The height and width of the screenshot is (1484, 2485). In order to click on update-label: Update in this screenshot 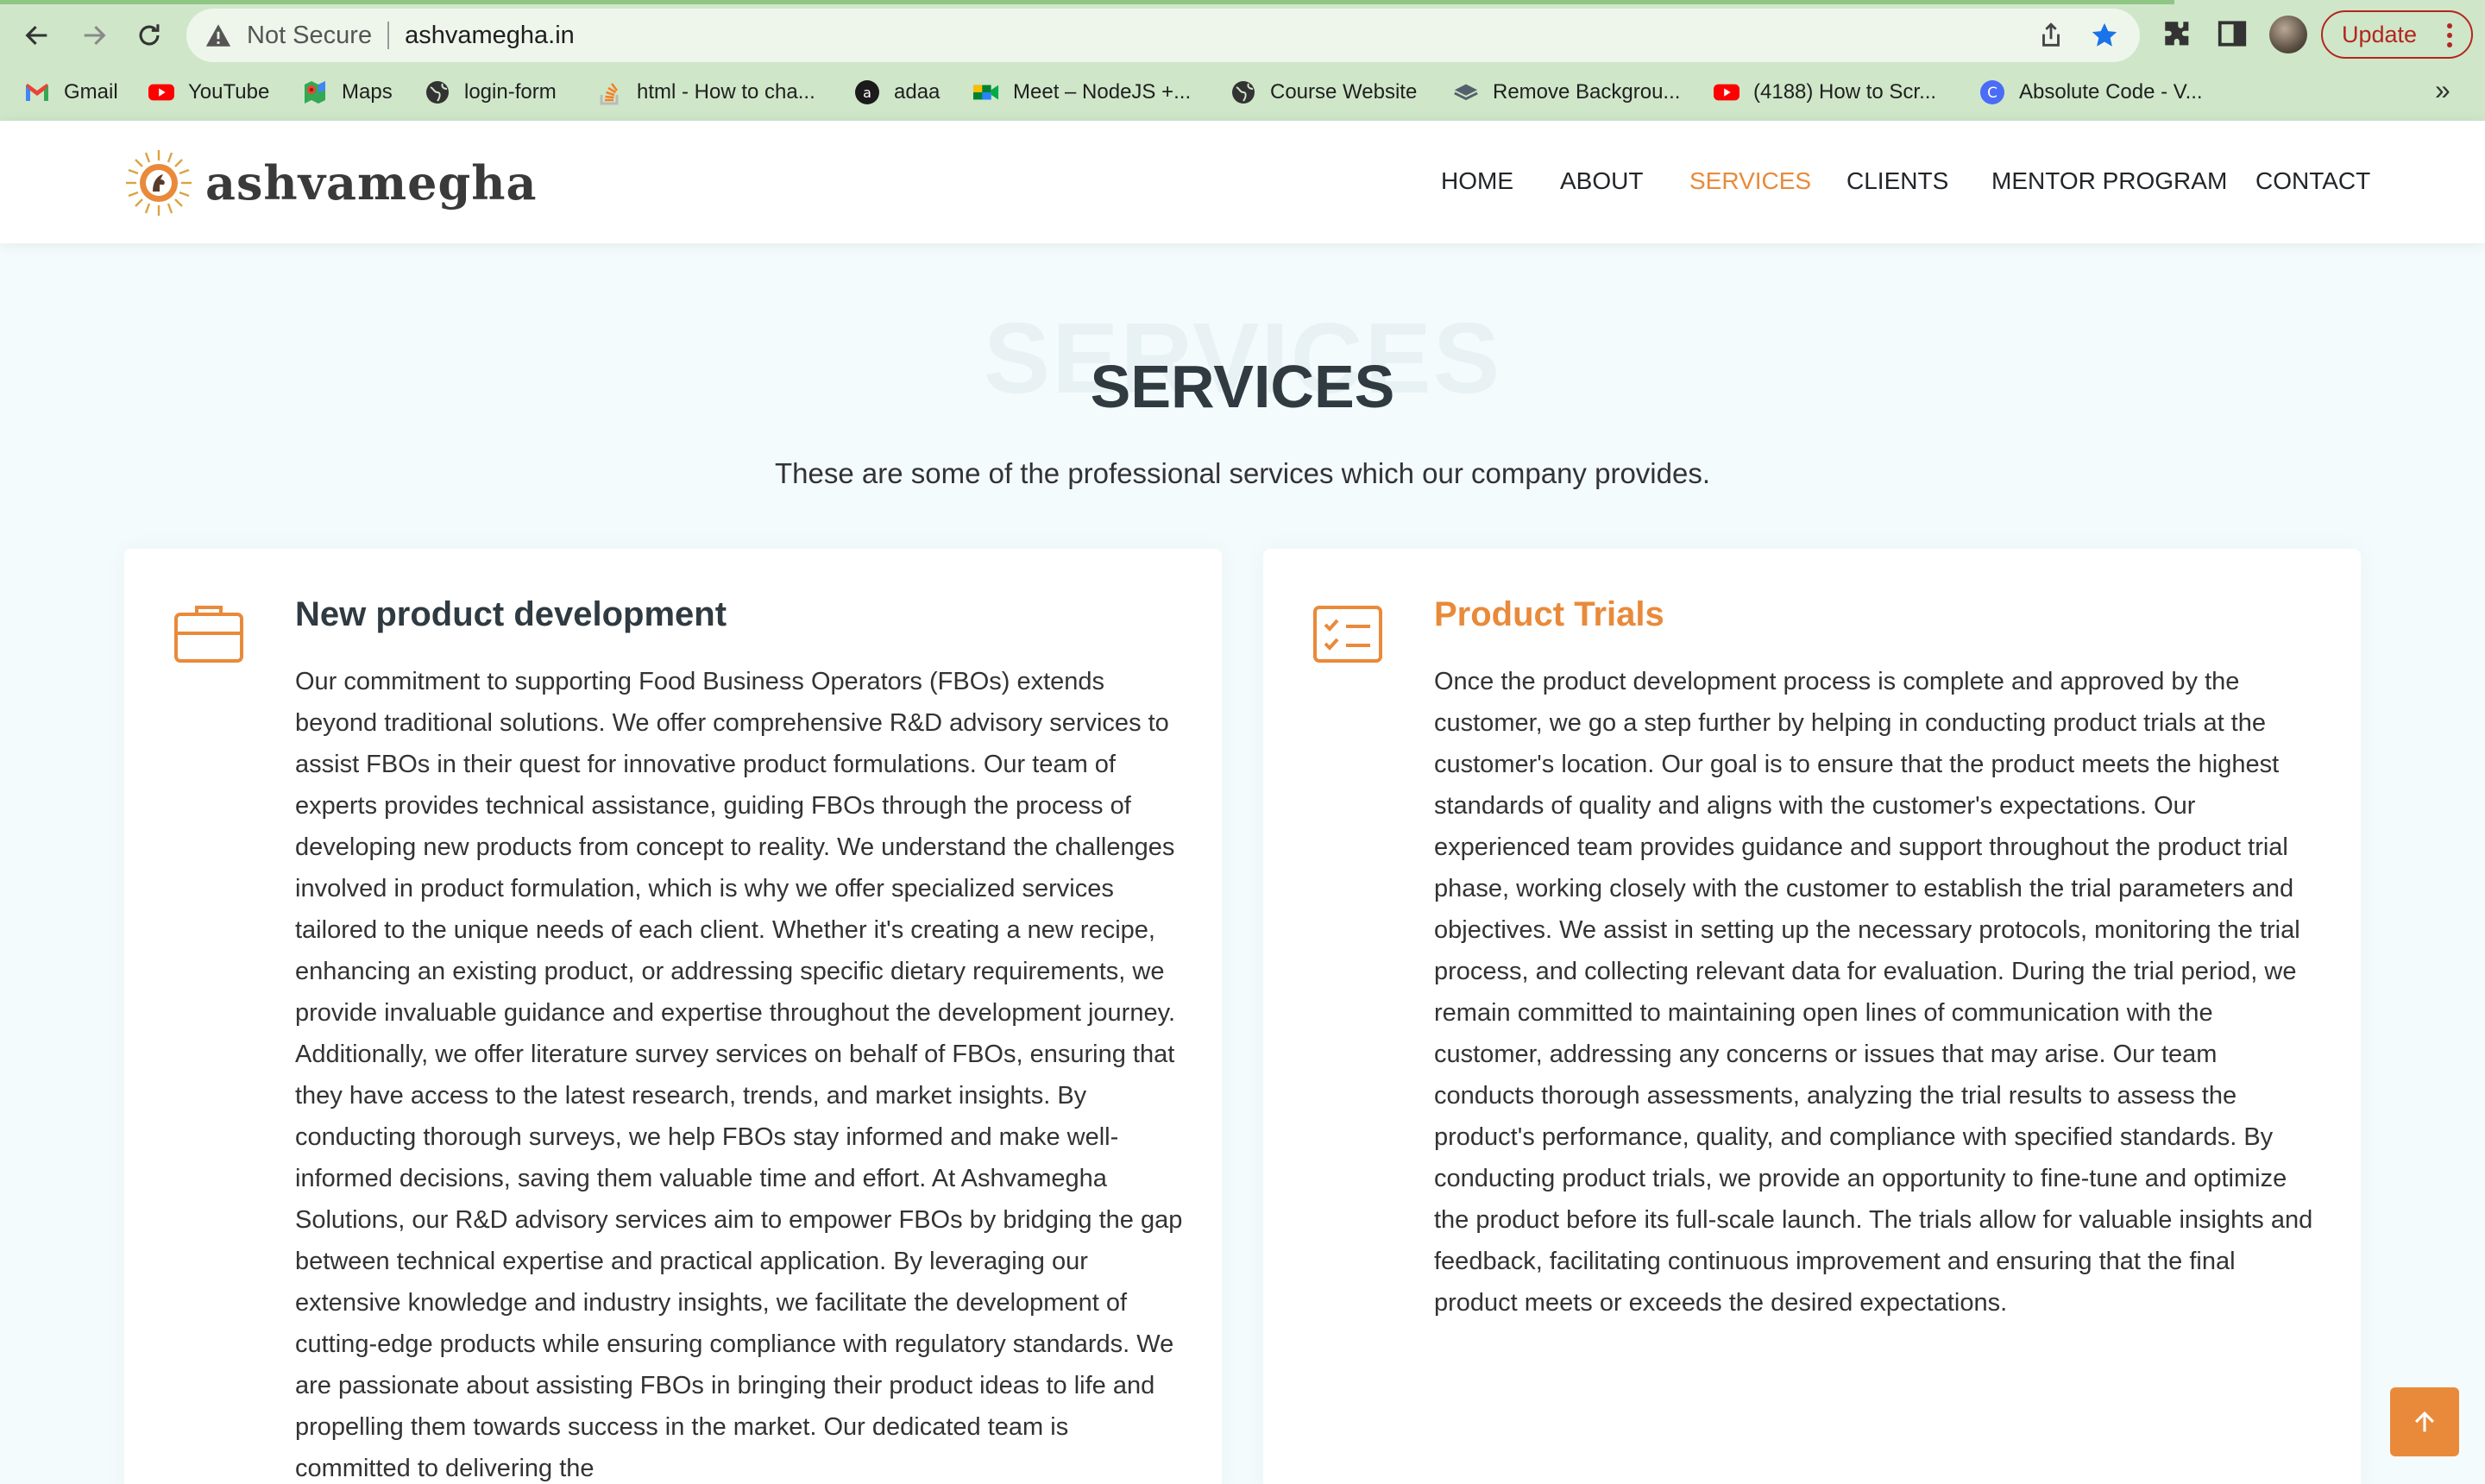, I will do `click(2380, 34)`.